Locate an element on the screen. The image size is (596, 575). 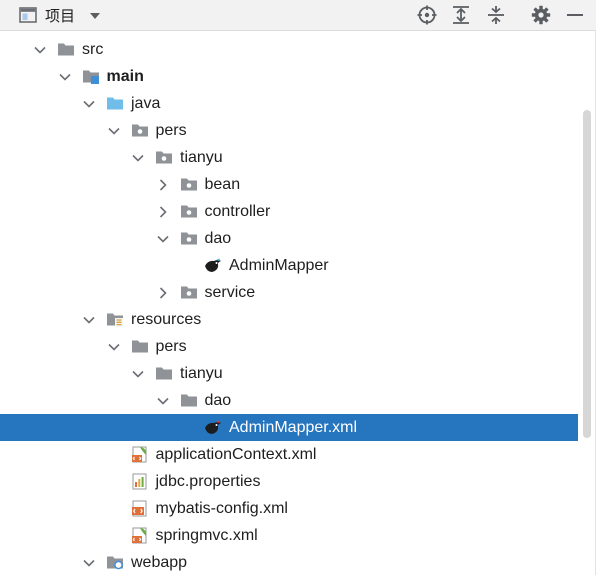
tree-item-webapp: webapp is located at coordinates (289, 562).